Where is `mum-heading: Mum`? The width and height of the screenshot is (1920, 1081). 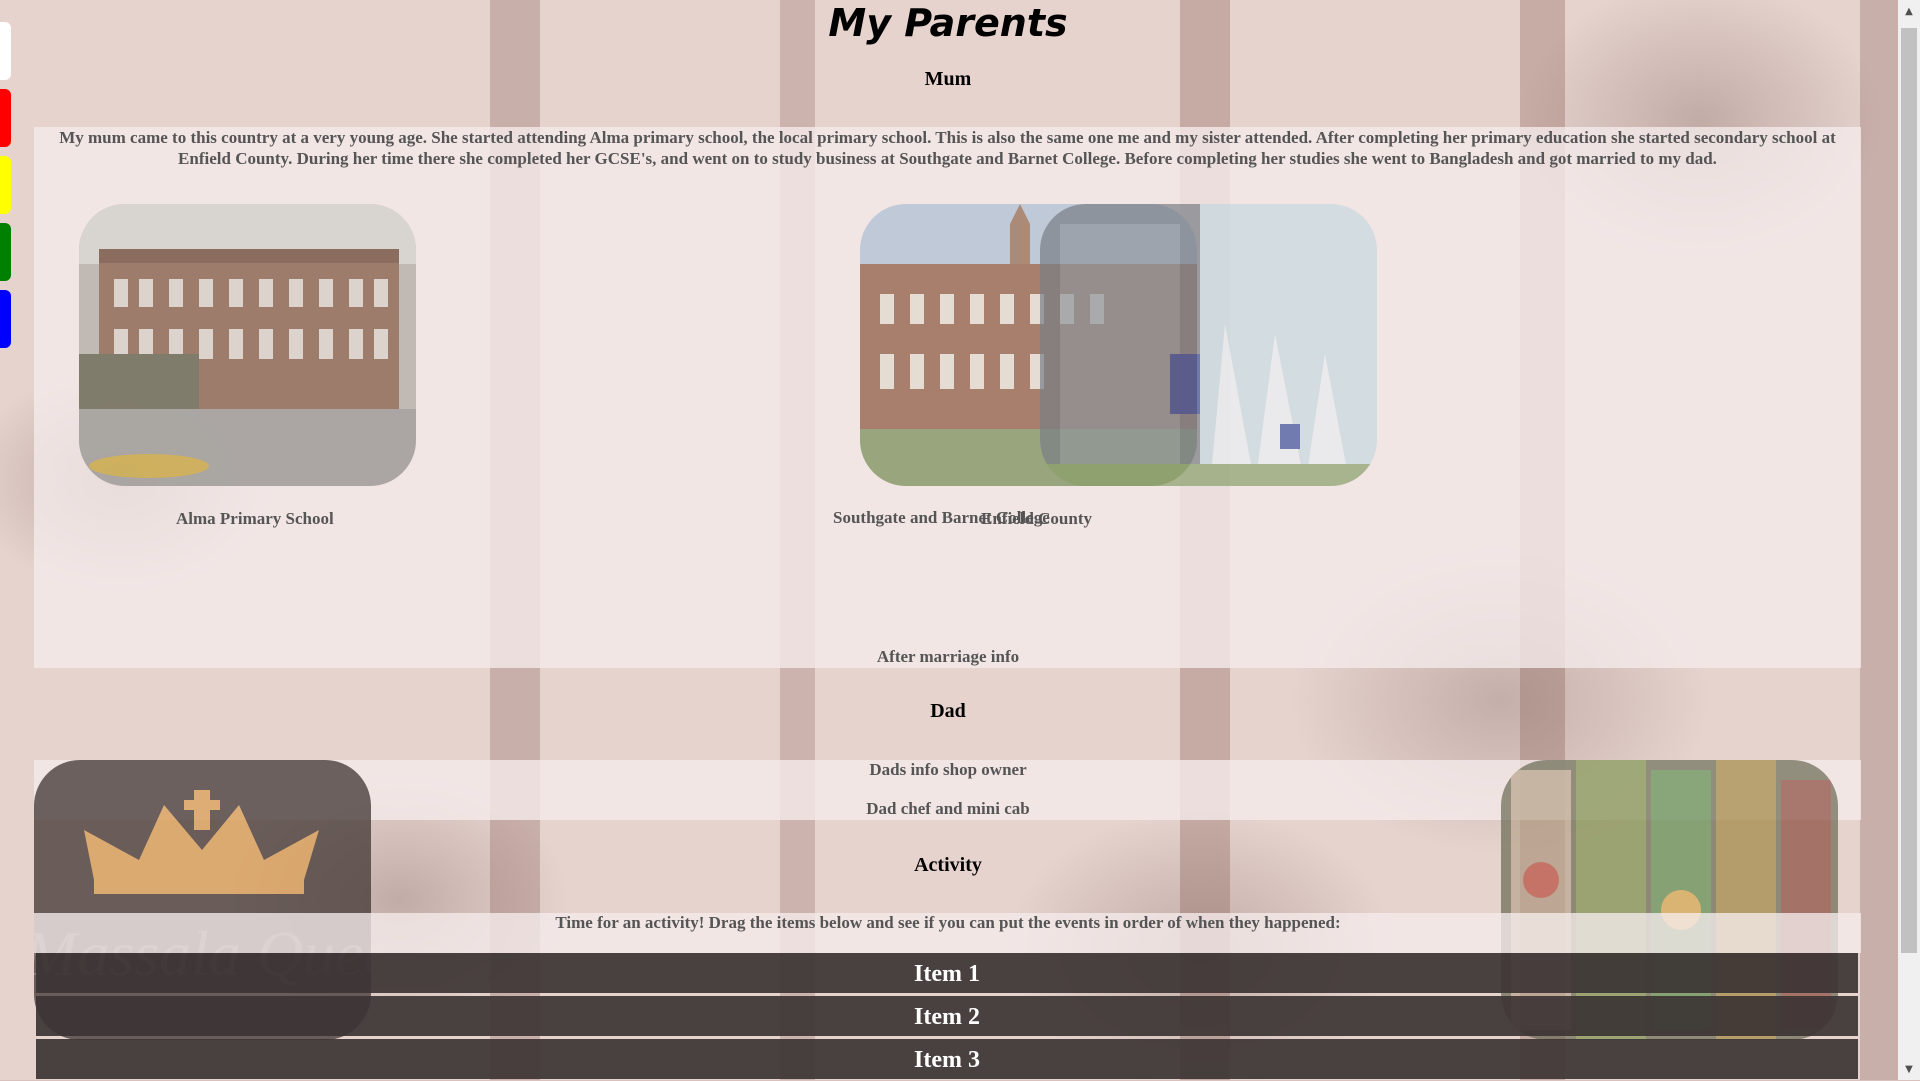
mum-heading: Mum is located at coordinates (948, 79).